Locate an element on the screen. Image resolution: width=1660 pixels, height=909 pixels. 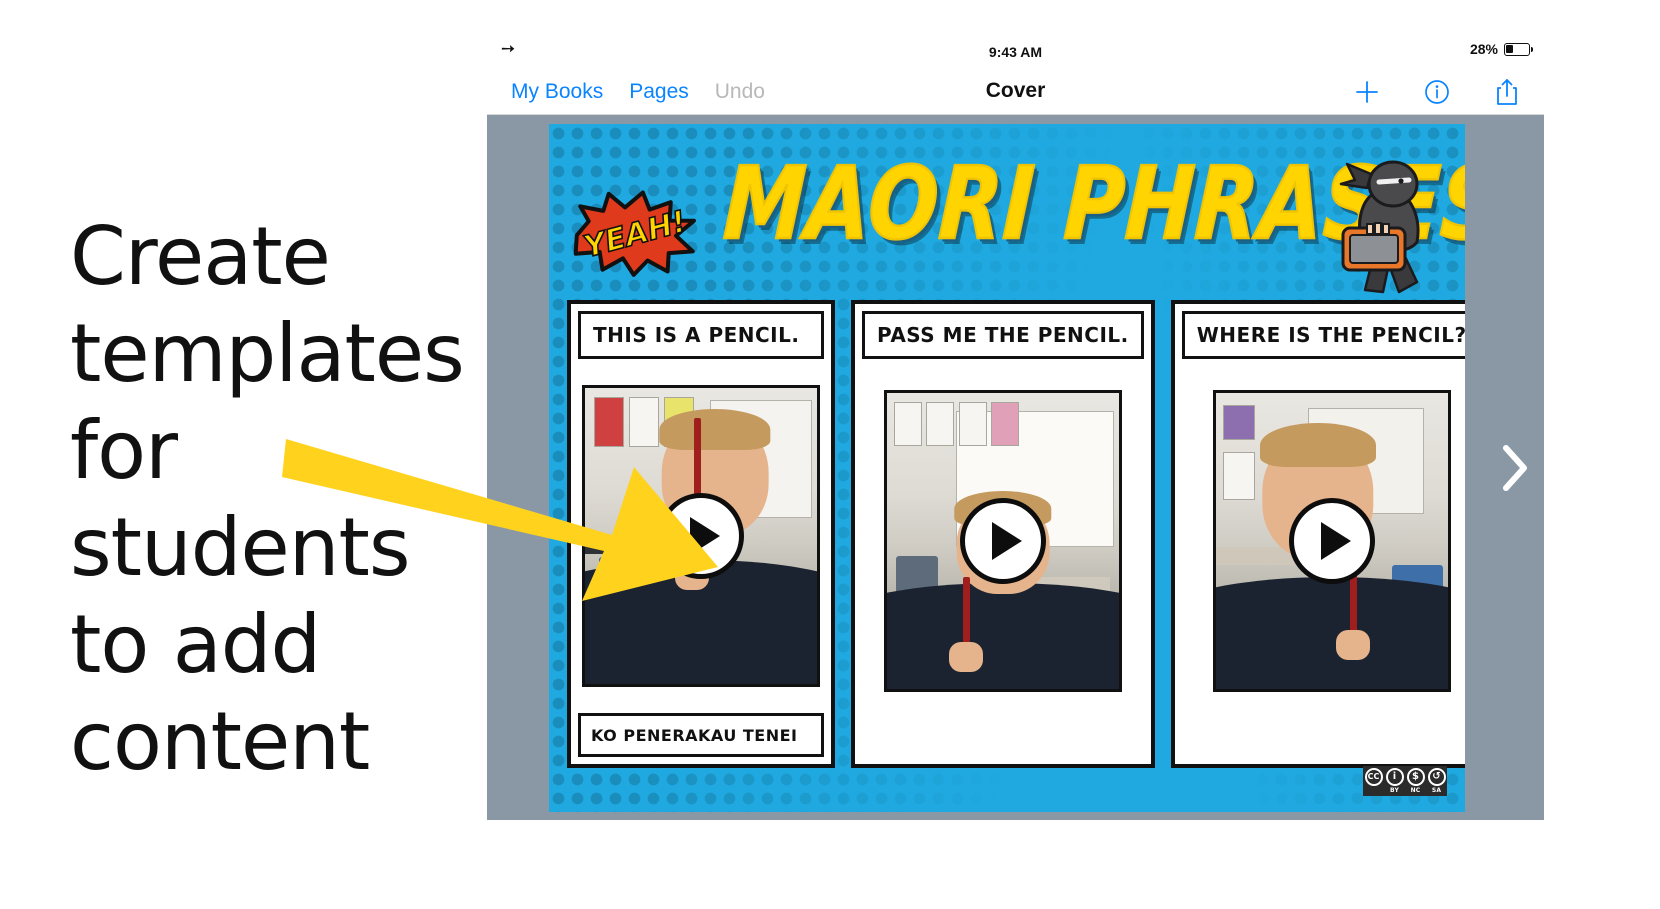
panel-caption-bottom-text: KO PENERAKAU TENEI is located at coordinates (694, 735).